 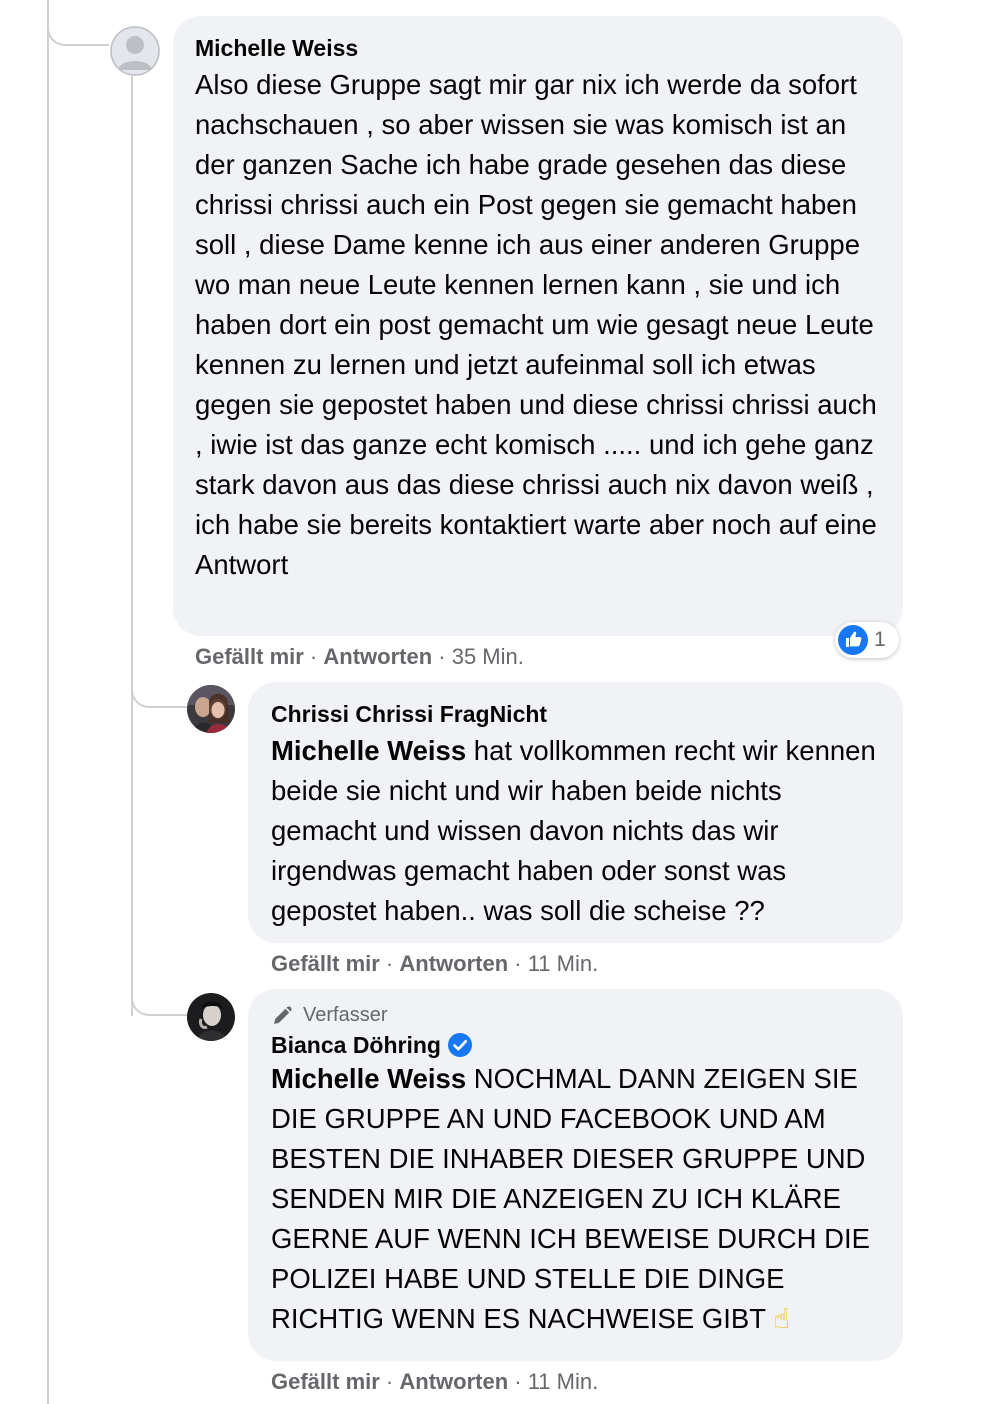 I want to click on timestamp: 35 Min., so click(x=488, y=656).